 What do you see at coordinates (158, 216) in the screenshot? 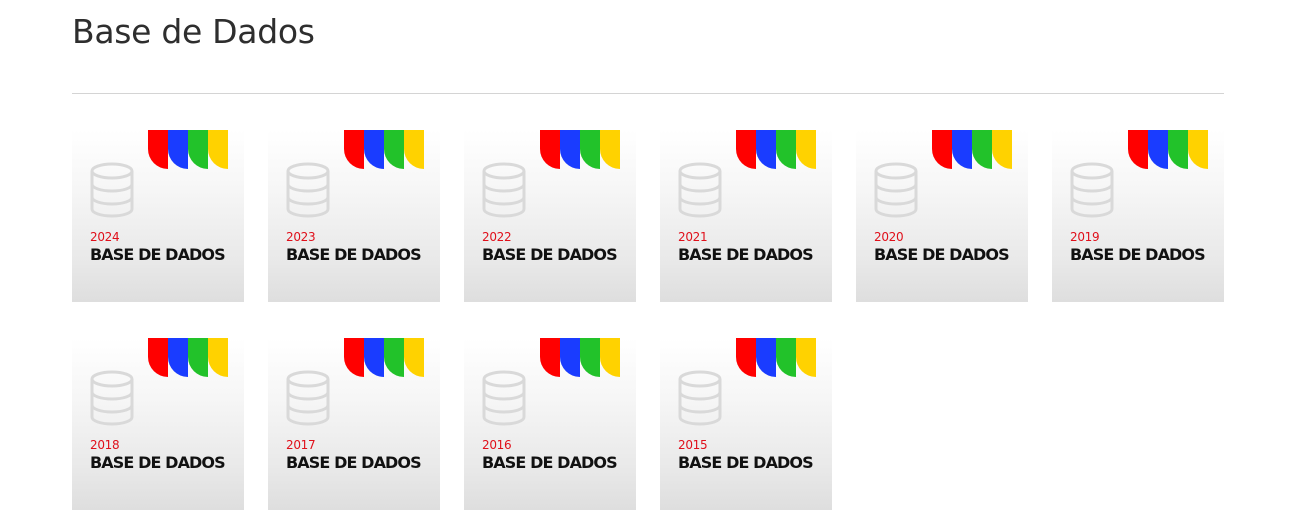
I see `database-card-2024: 2024 BASE DE DADOS` at bounding box center [158, 216].